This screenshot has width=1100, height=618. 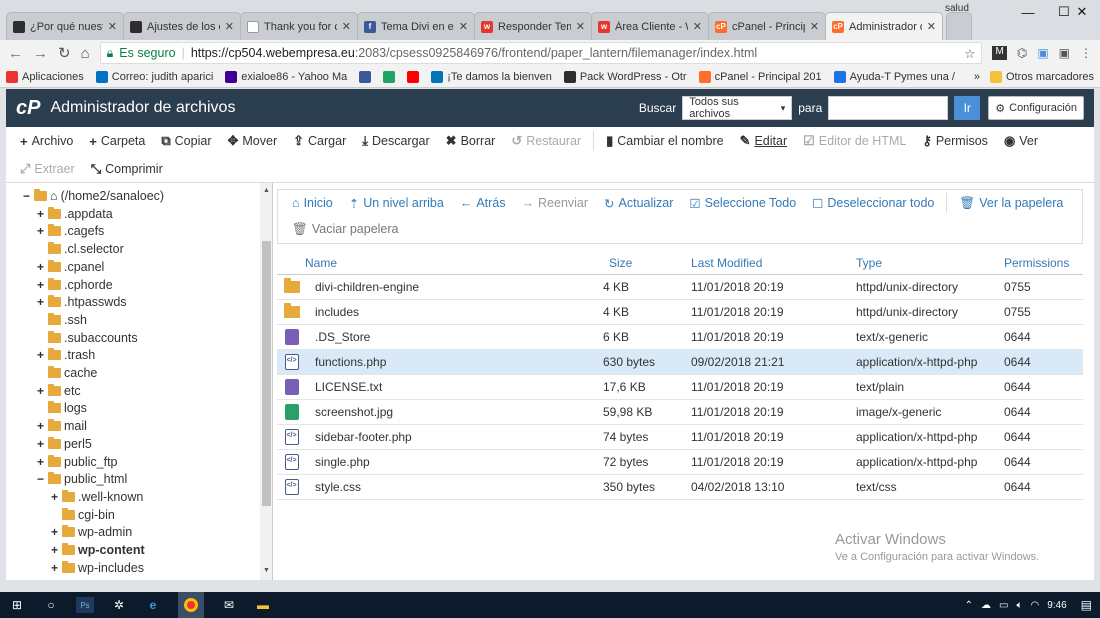 What do you see at coordinates (127, 169) in the screenshot?
I see `compress-button: ⤡ Comprimir` at bounding box center [127, 169].